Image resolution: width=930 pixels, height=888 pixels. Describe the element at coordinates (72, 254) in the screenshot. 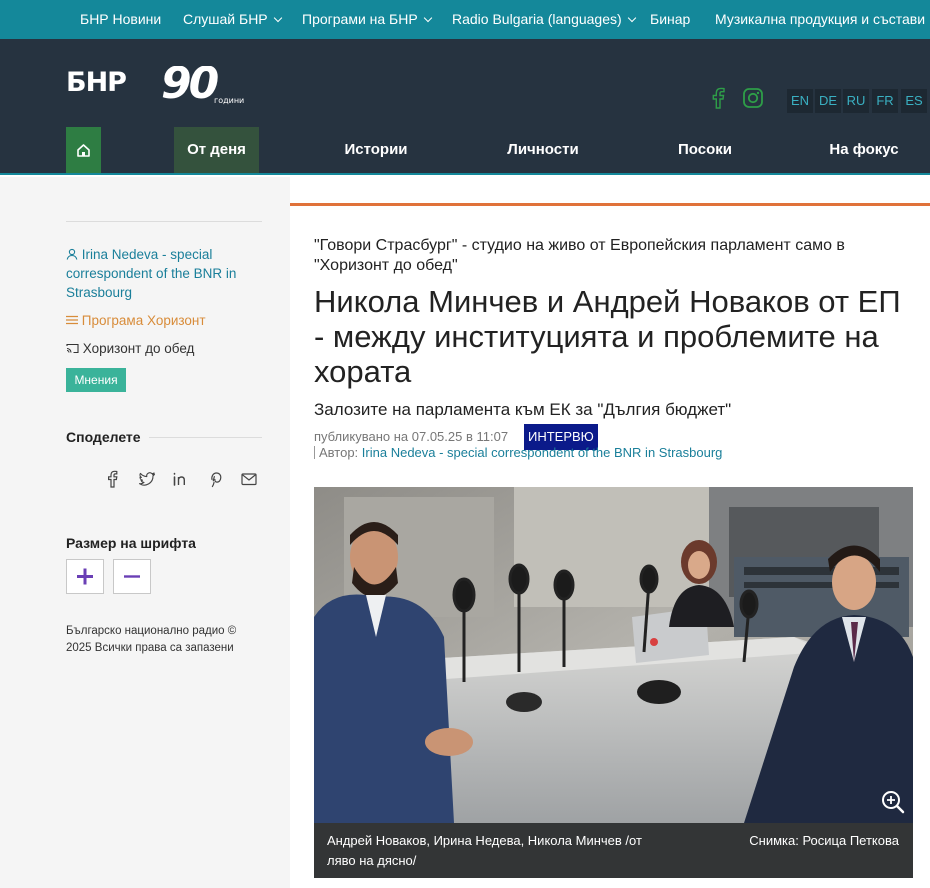

I see `user-icon` at that location.